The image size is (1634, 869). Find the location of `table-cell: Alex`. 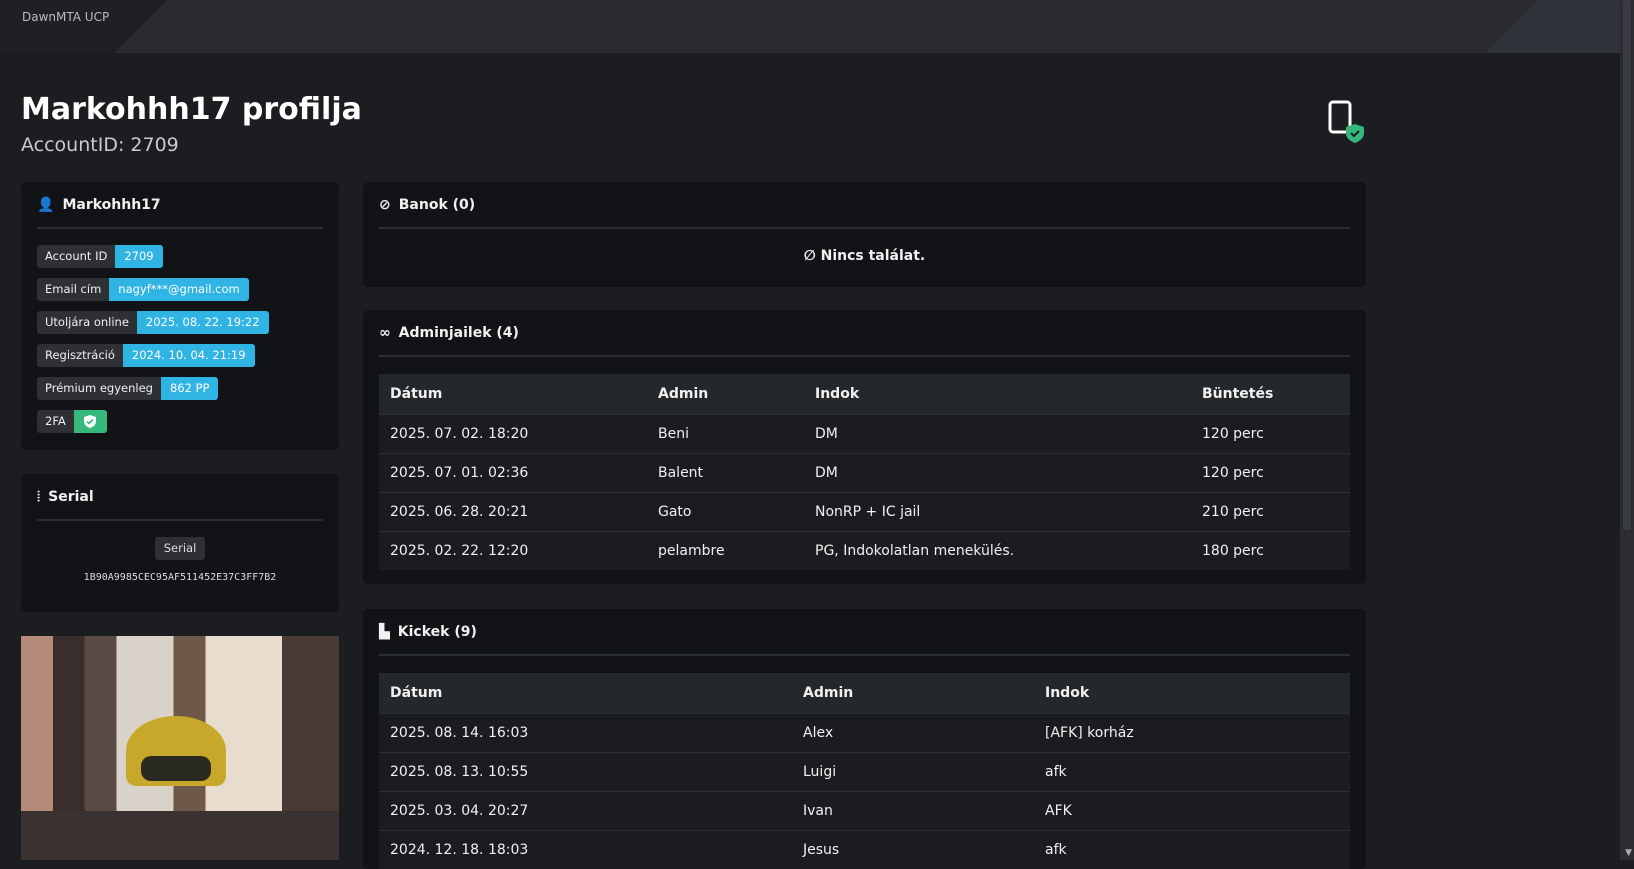

table-cell: Alex is located at coordinates (913, 732).